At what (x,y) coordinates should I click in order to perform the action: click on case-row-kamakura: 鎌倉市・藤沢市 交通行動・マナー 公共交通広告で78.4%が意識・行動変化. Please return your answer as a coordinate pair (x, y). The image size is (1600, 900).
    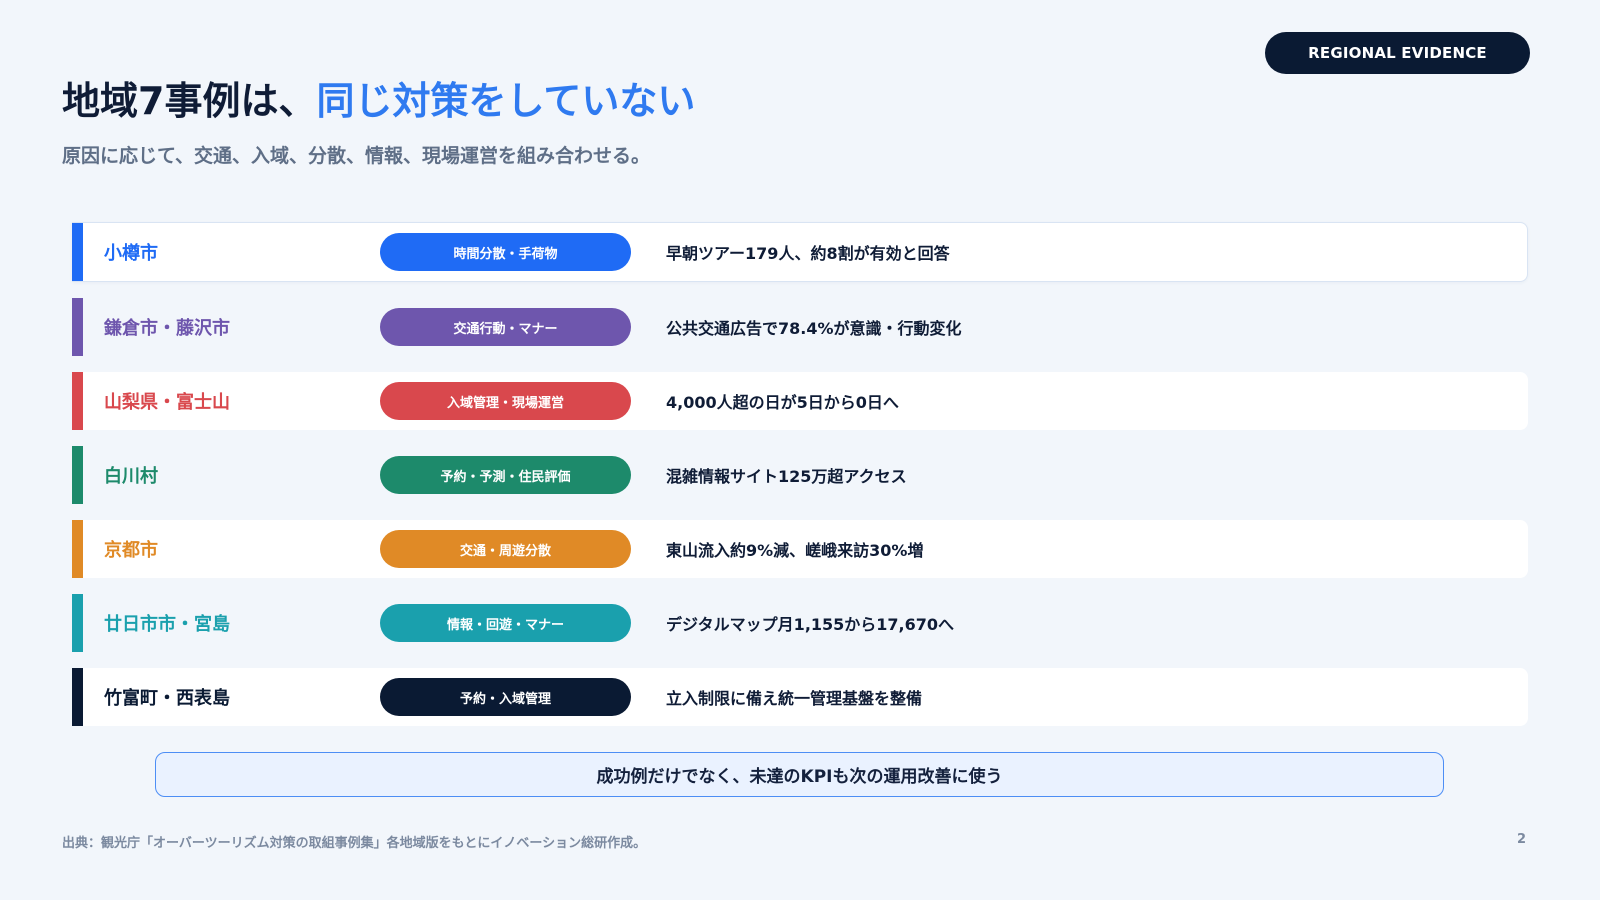
    Looking at the image, I should click on (800, 327).